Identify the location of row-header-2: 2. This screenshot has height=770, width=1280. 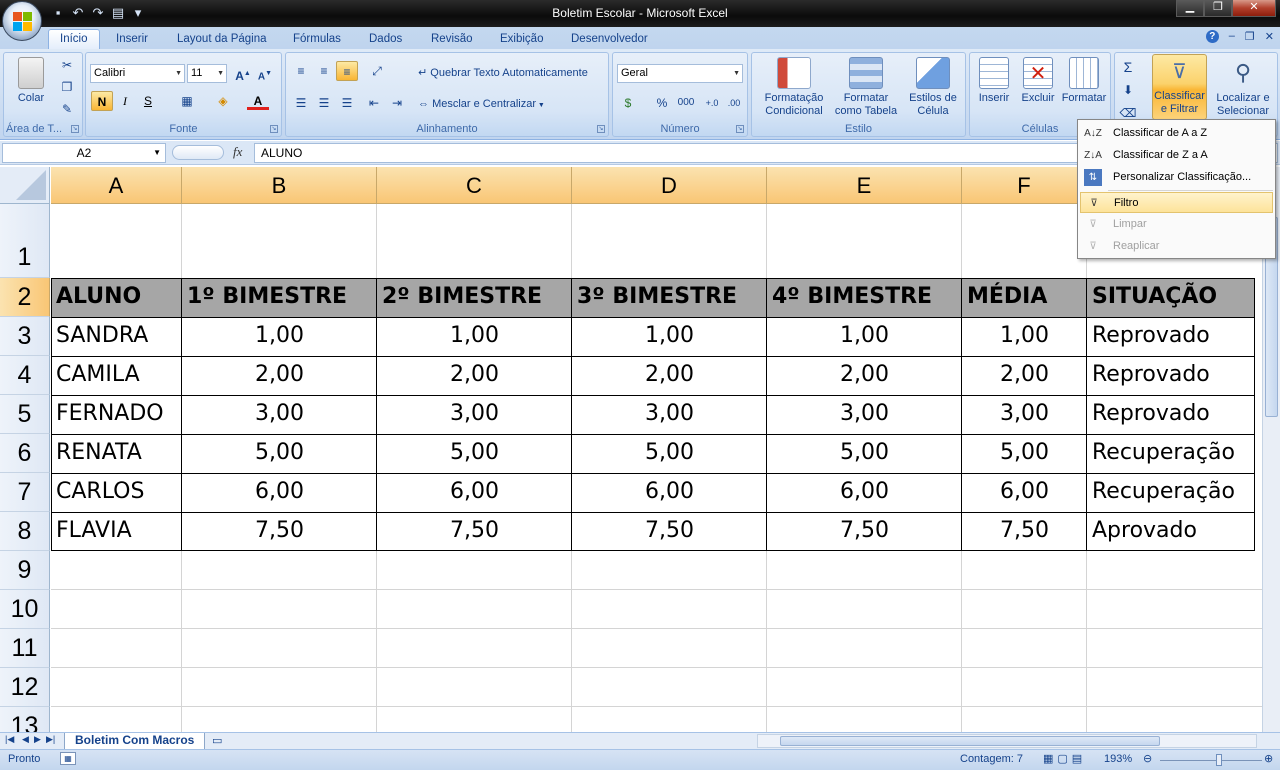
(25, 297).